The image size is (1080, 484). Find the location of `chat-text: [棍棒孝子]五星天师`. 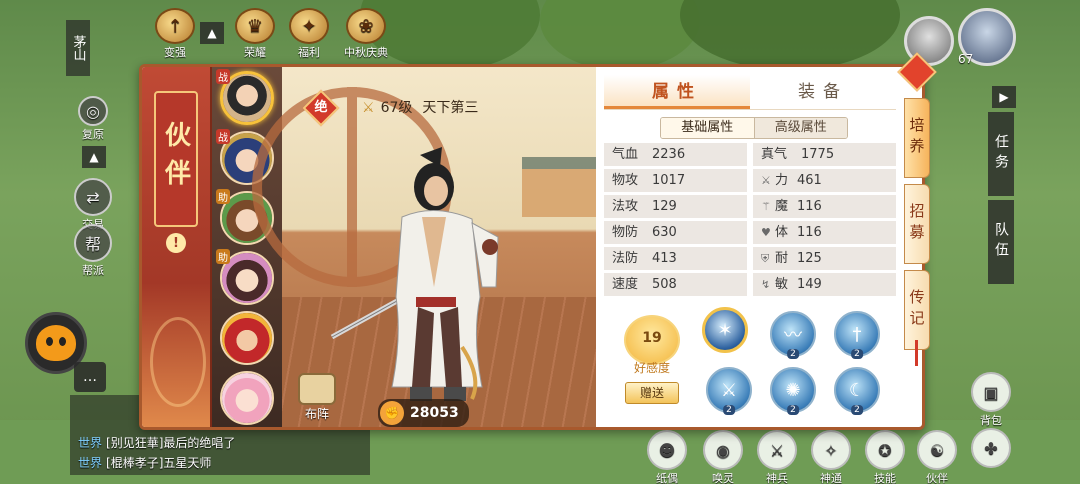

chat-text: [棍棒孝子]五星天师 is located at coordinates (159, 463).